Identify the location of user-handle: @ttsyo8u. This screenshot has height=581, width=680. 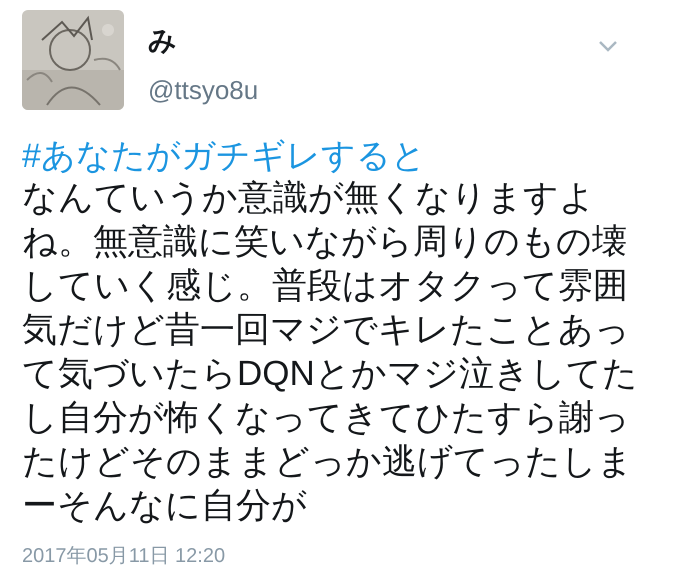
(203, 90).